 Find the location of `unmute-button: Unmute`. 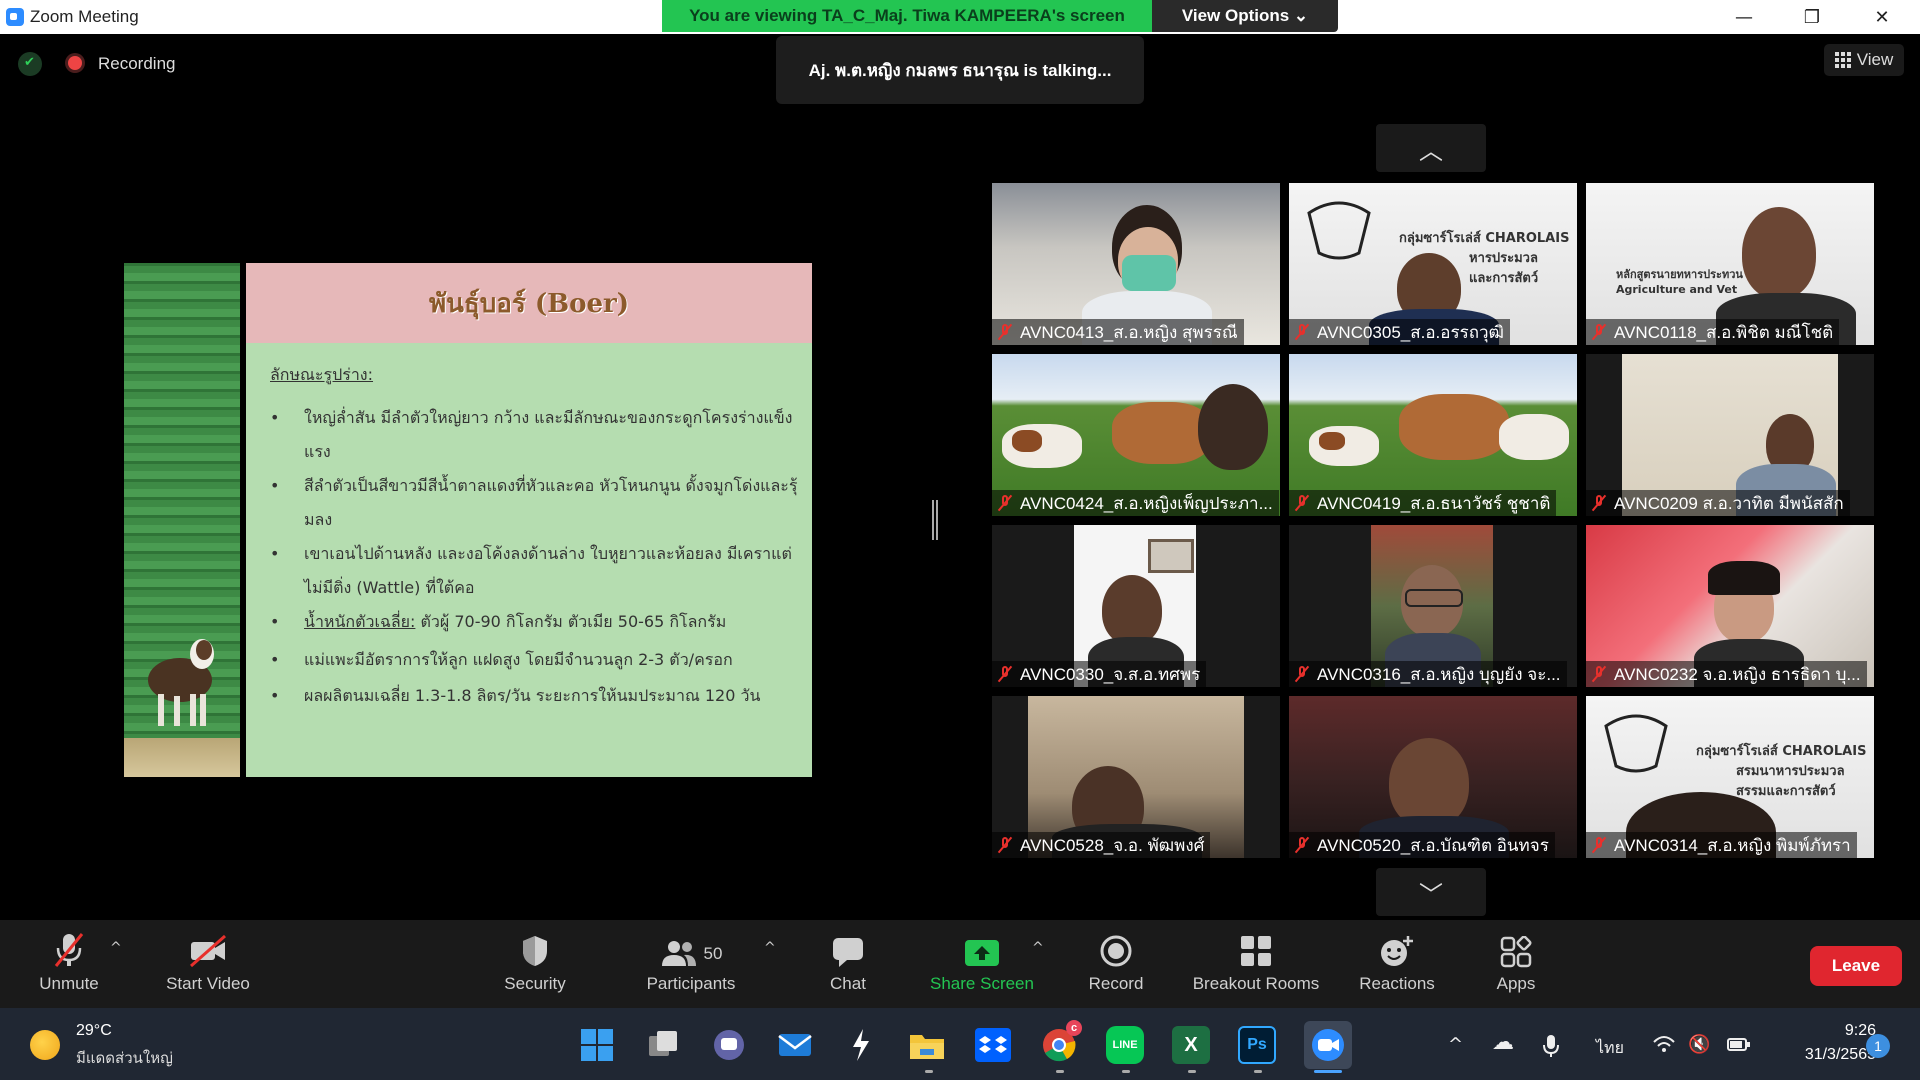

unmute-button: Unmute is located at coordinates (69, 964).